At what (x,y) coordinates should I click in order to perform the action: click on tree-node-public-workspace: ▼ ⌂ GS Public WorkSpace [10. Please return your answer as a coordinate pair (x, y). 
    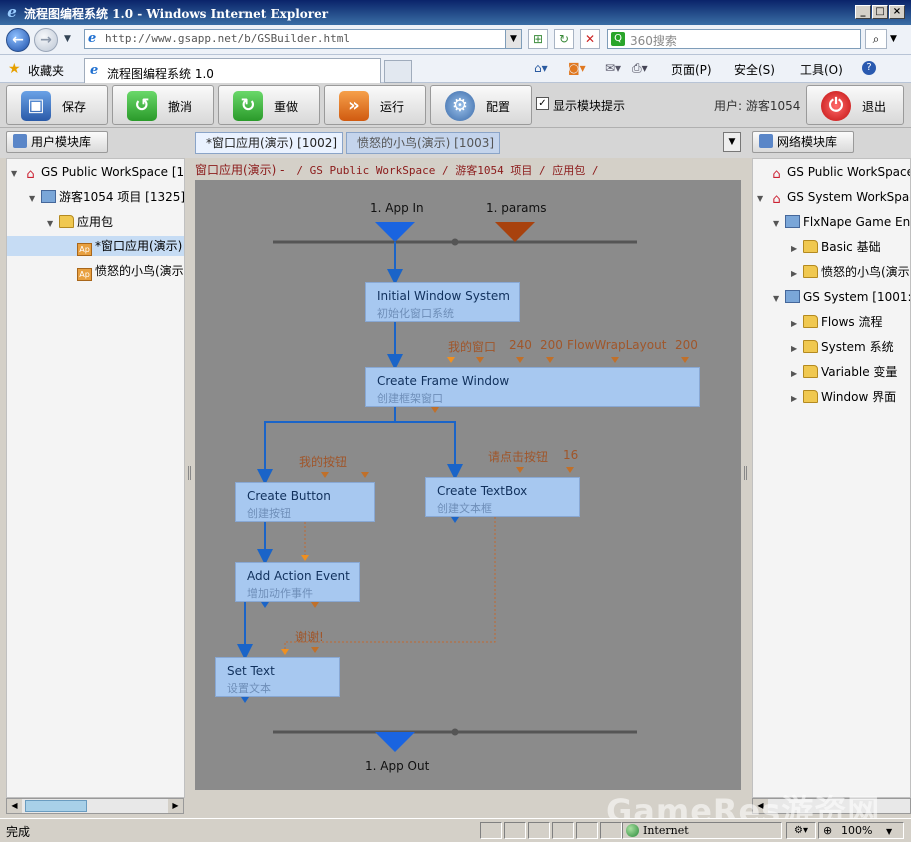
    Looking at the image, I should click on (97, 173).